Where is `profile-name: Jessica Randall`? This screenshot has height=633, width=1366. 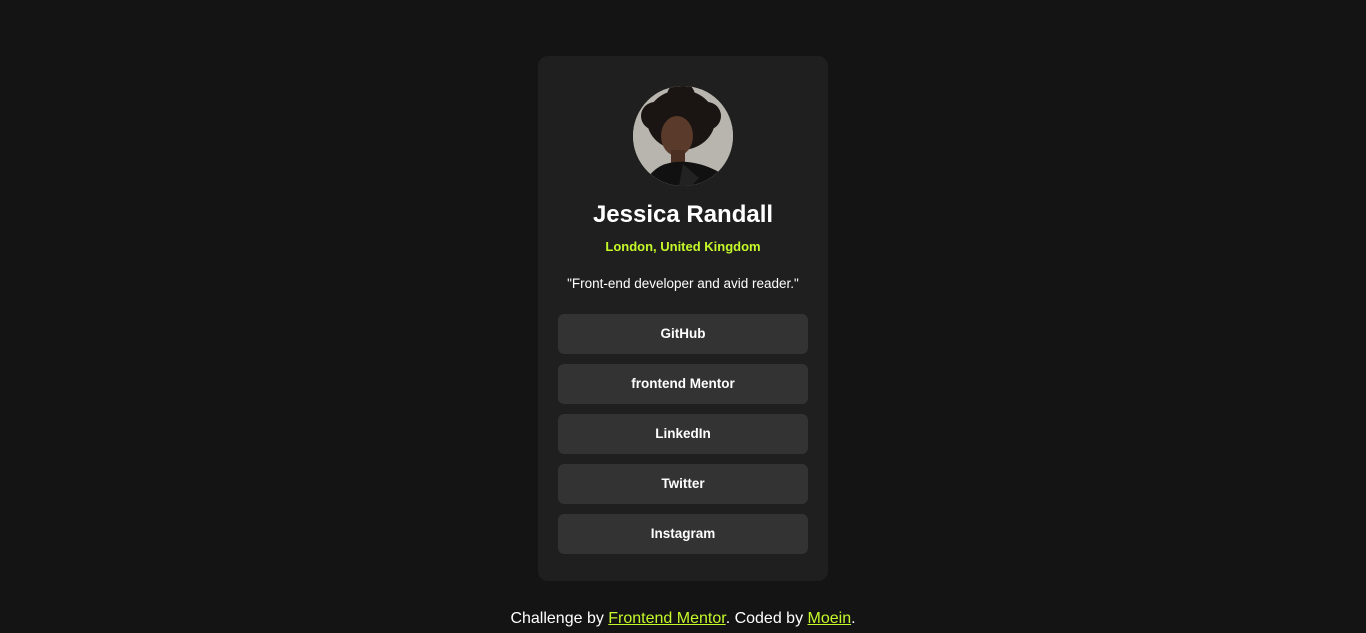 profile-name: Jessica Randall is located at coordinates (683, 214).